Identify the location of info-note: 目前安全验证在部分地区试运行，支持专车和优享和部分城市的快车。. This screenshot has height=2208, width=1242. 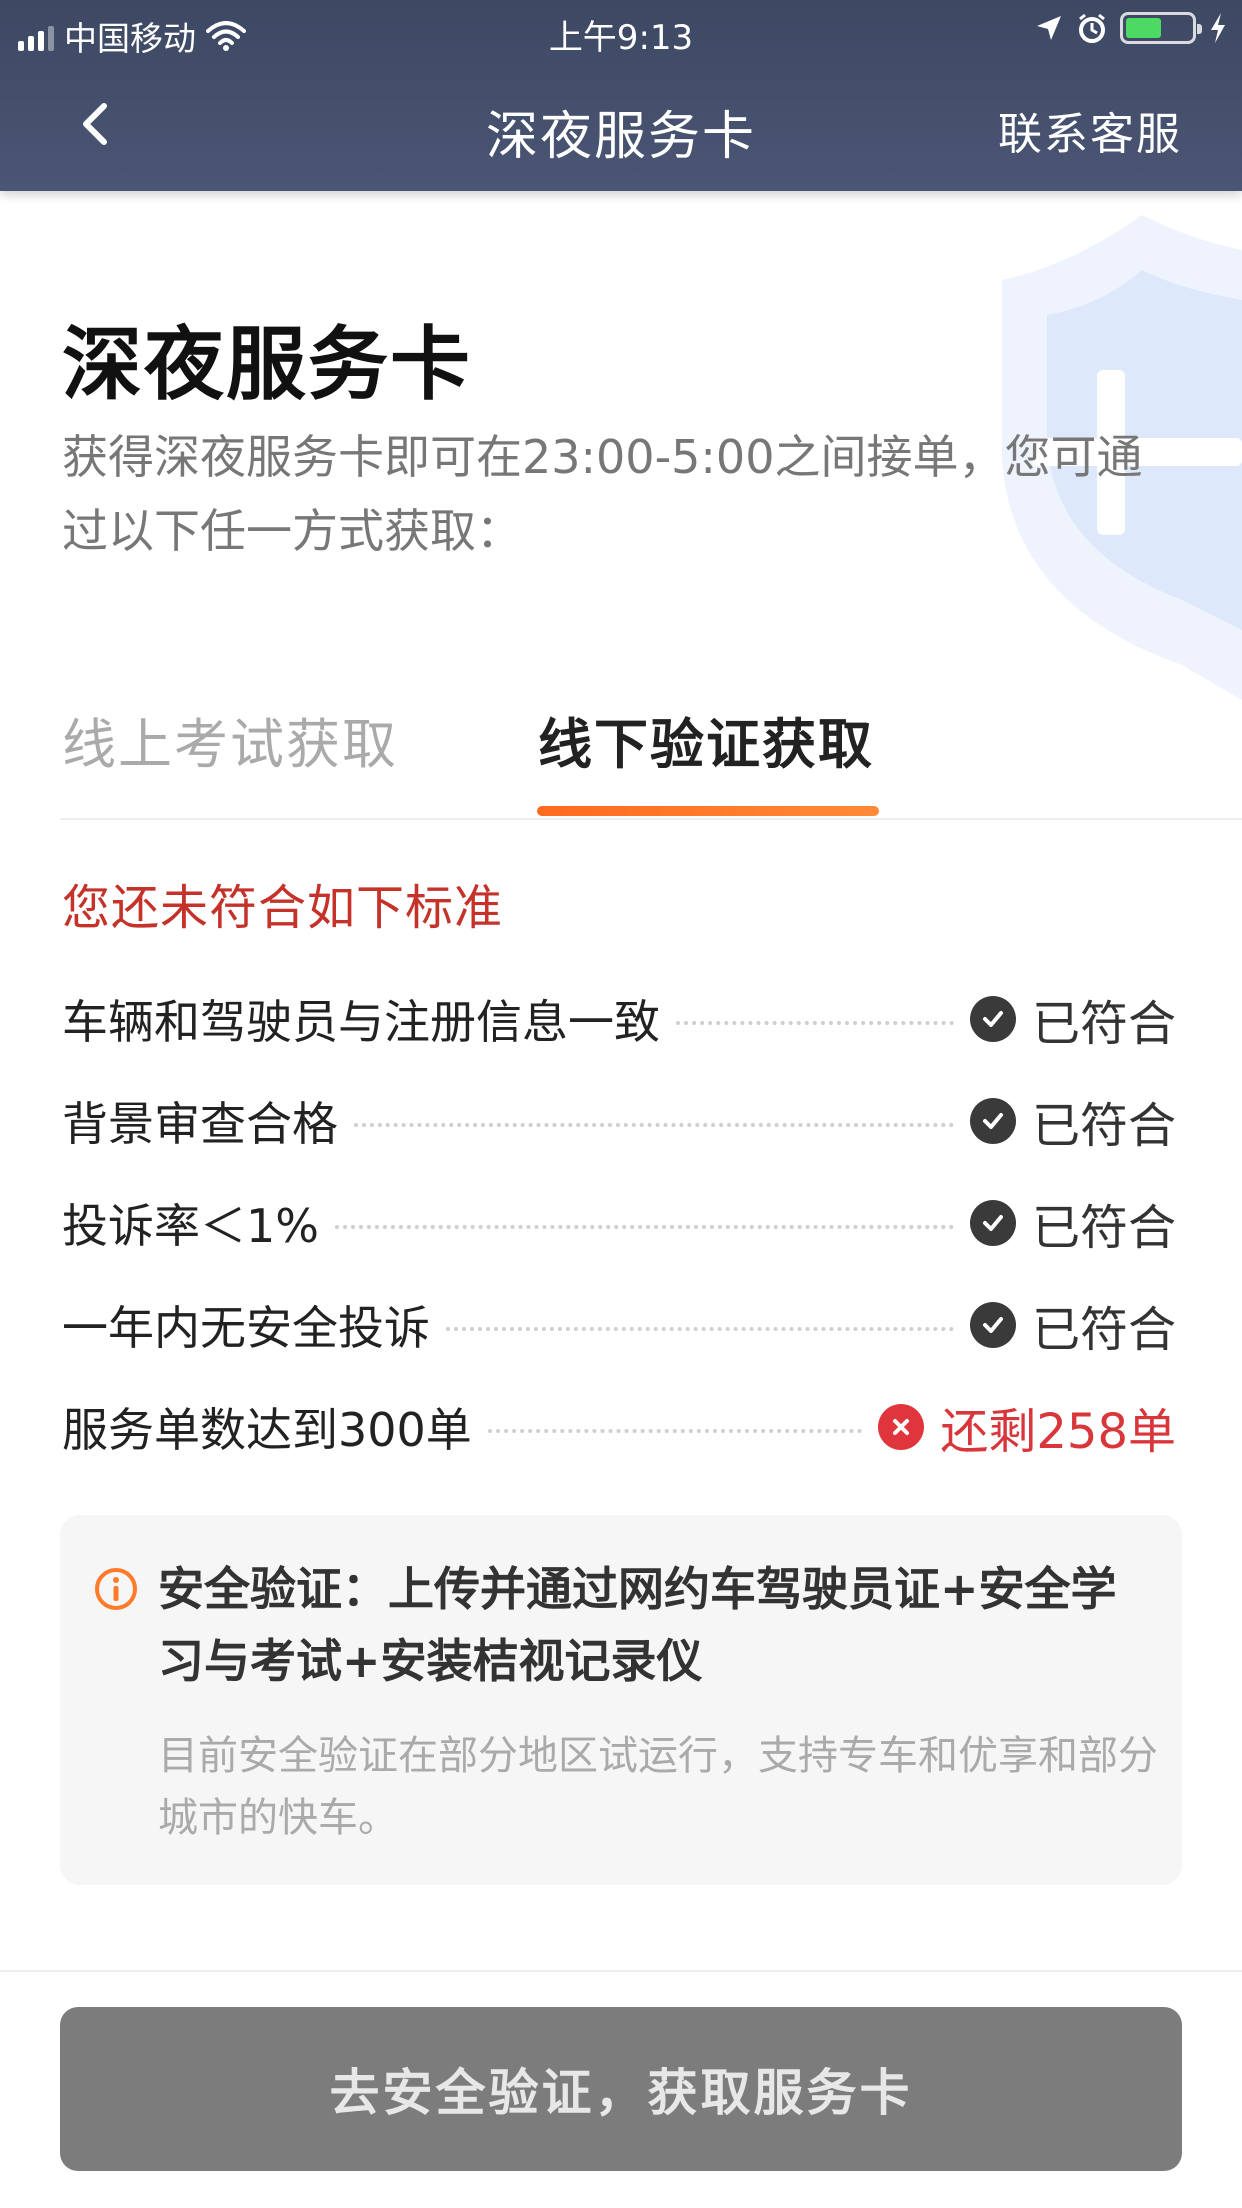
(658, 1787).